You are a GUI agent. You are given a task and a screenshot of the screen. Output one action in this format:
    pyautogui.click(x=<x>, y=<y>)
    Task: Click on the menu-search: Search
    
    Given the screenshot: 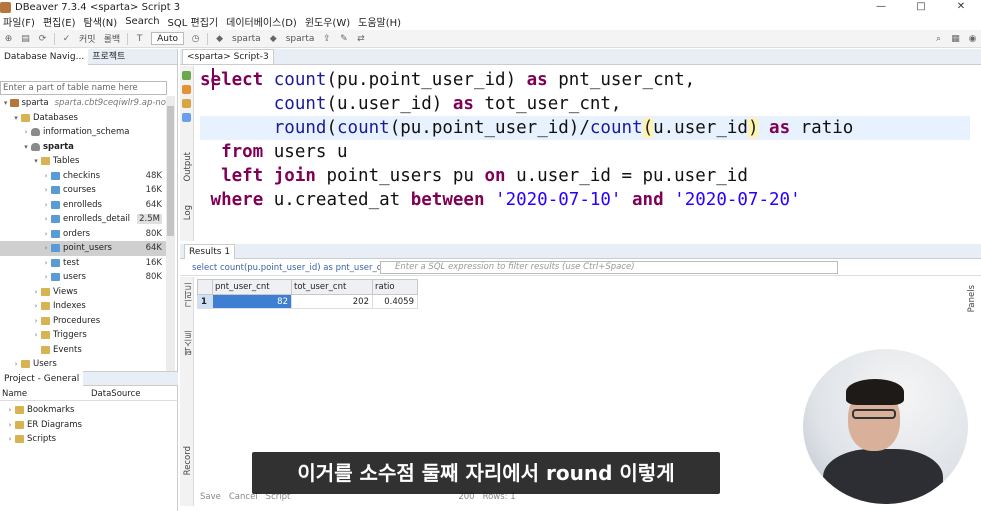 What is the action you would take?
    pyautogui.click(x=143, y=21)
    